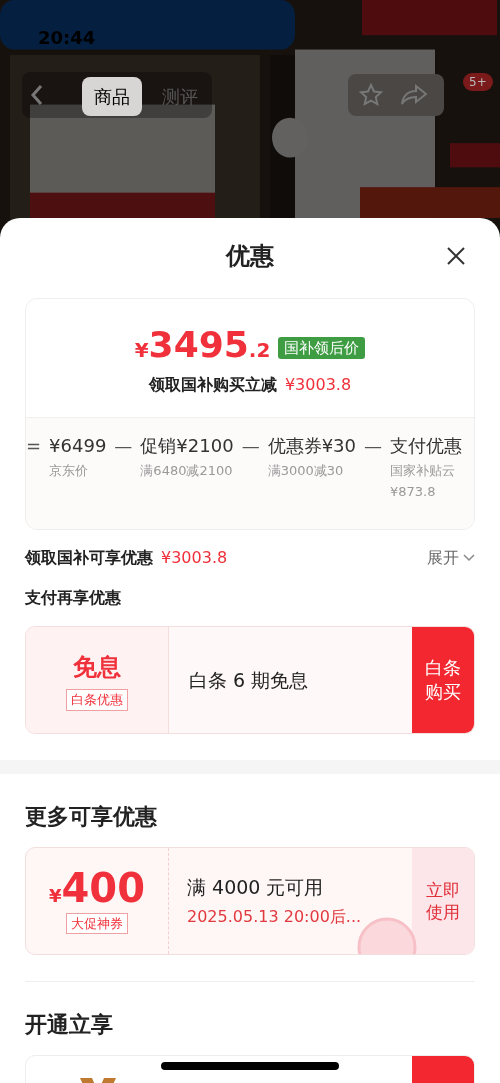 This screenshot has height=1083, width=500. Describe the element at coordinates (202, 346) in the screenshot. I see `final-price: ¥3495.2` at that location.